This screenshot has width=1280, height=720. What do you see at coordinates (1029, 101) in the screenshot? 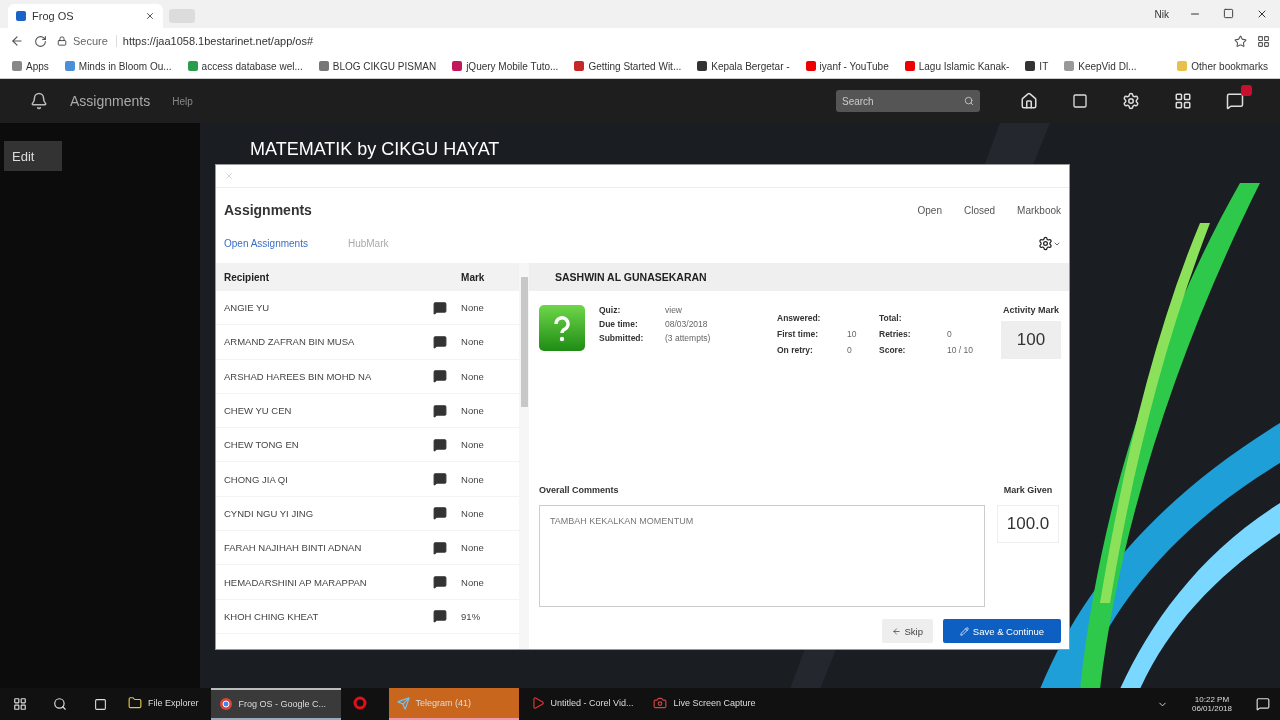
I see `home-icon` at bounding box center [1029, 101].